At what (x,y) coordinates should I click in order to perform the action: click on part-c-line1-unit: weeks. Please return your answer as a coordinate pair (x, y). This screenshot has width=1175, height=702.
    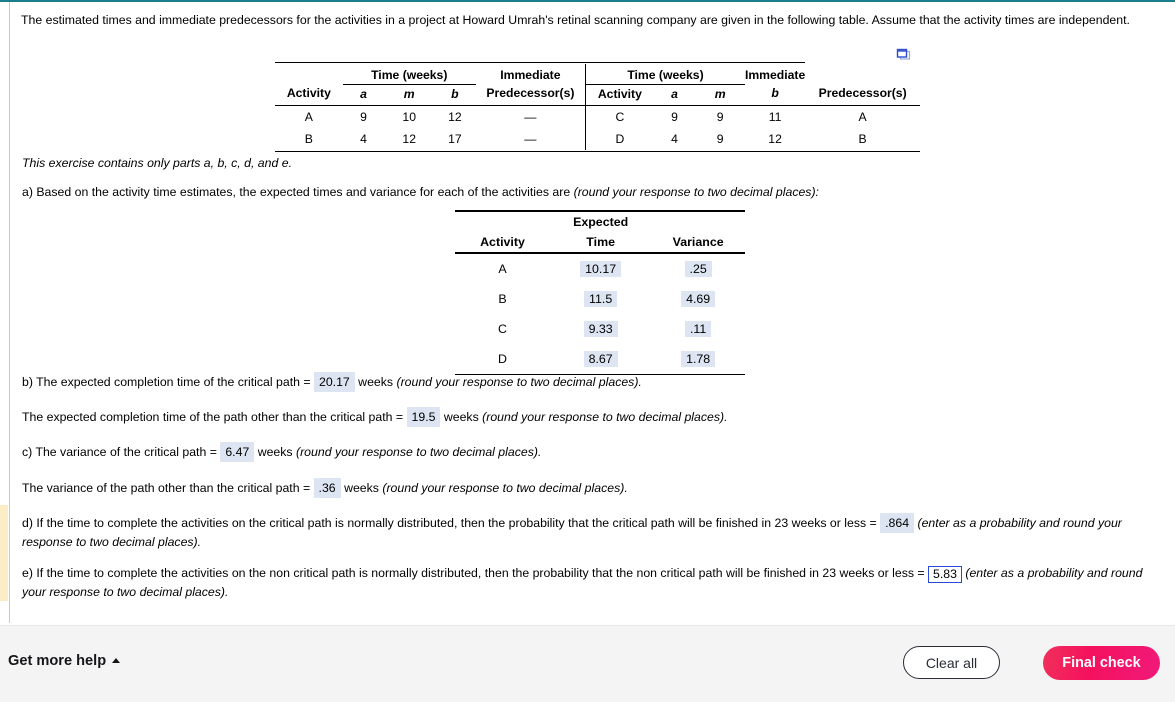
    Looking at the image, I should click on (275, 452).